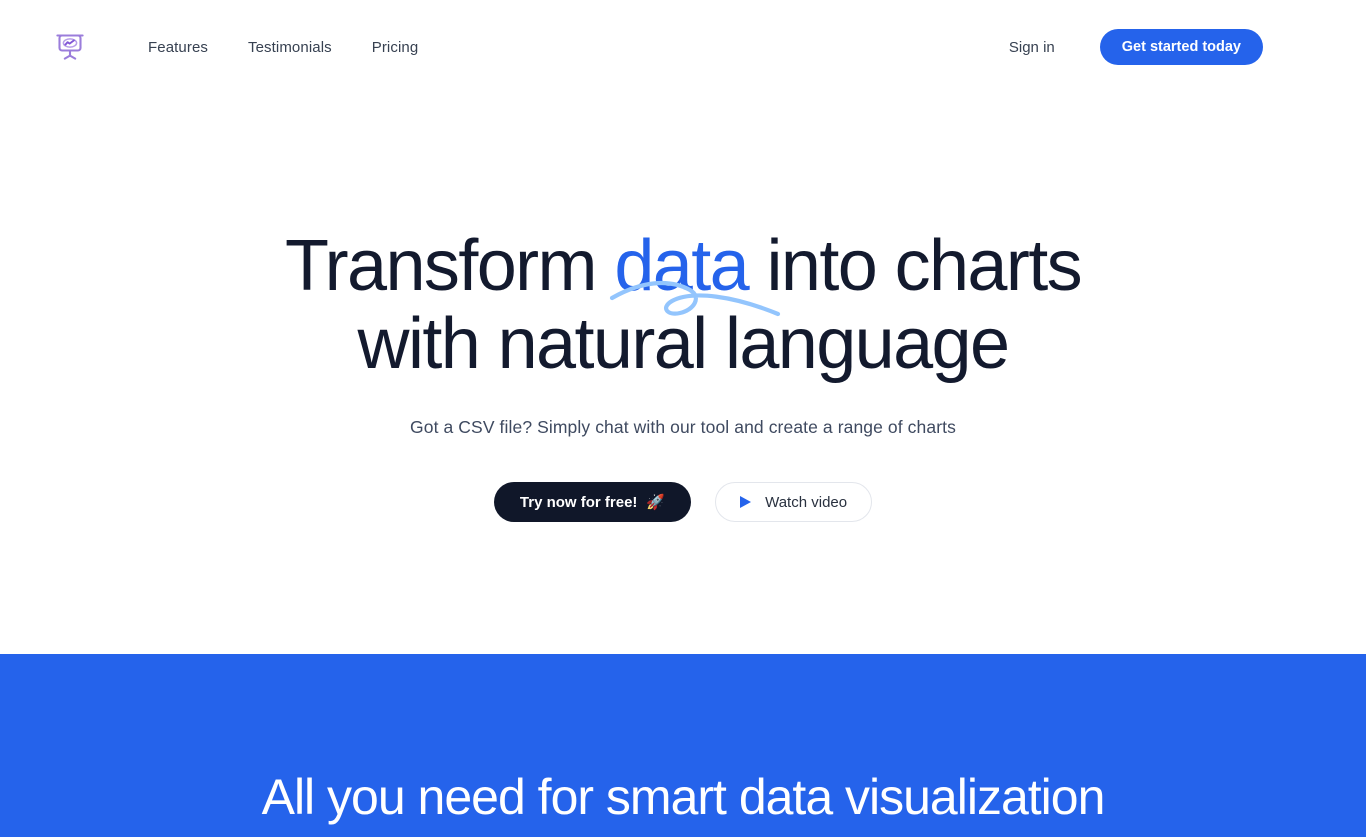  What do you see at coordinates (681, 266) in the screenshot?
I see `hero-title-highlight-text: data` at bounding box center [681, 266].